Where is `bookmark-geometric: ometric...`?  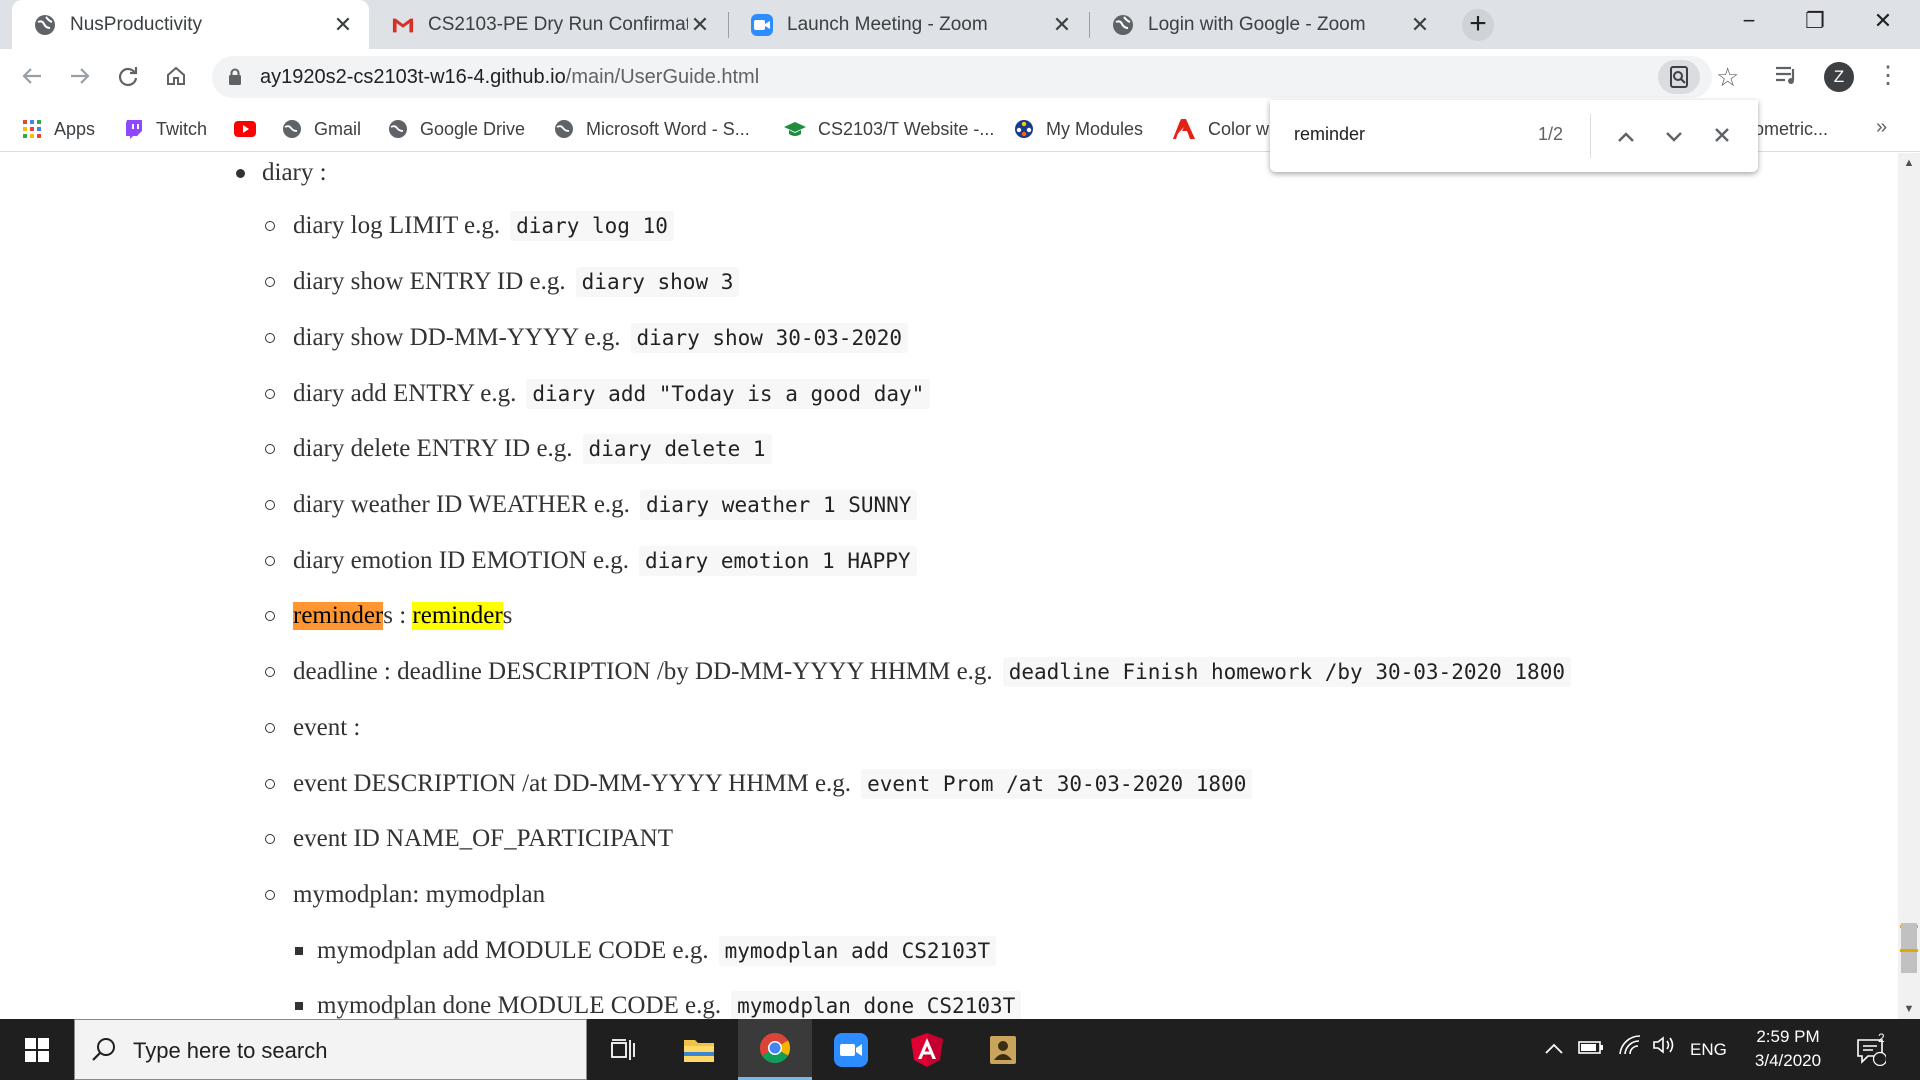
bookmark-geometric: ometric... is located at coordinates (1791, 129).